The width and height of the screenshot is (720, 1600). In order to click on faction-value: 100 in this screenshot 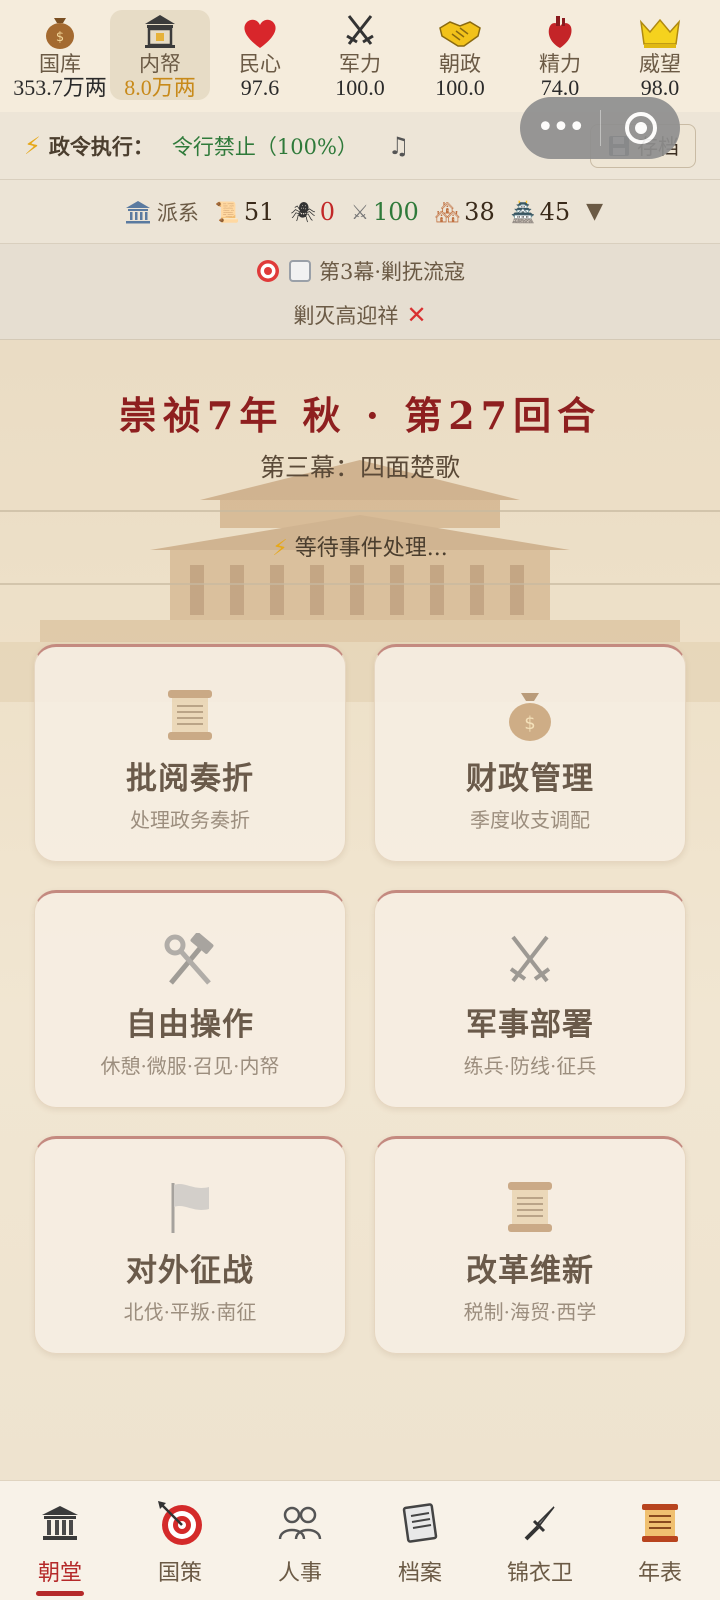, I will do `click(395, 211)`.